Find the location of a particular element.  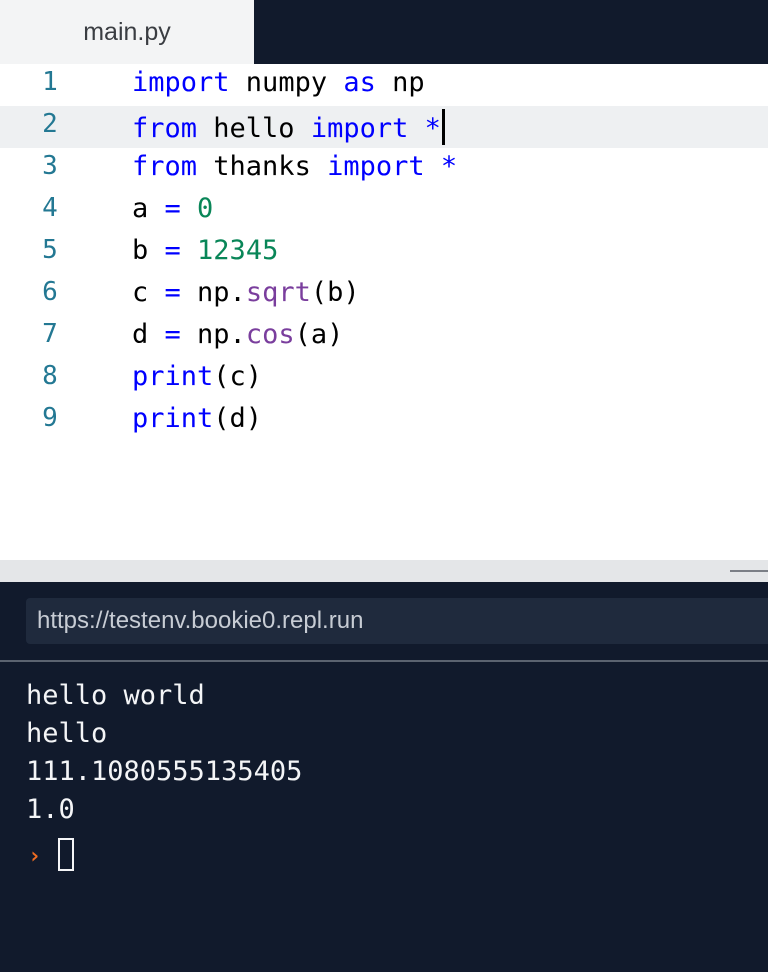

code-token: as is located at coordinates (359, 82).